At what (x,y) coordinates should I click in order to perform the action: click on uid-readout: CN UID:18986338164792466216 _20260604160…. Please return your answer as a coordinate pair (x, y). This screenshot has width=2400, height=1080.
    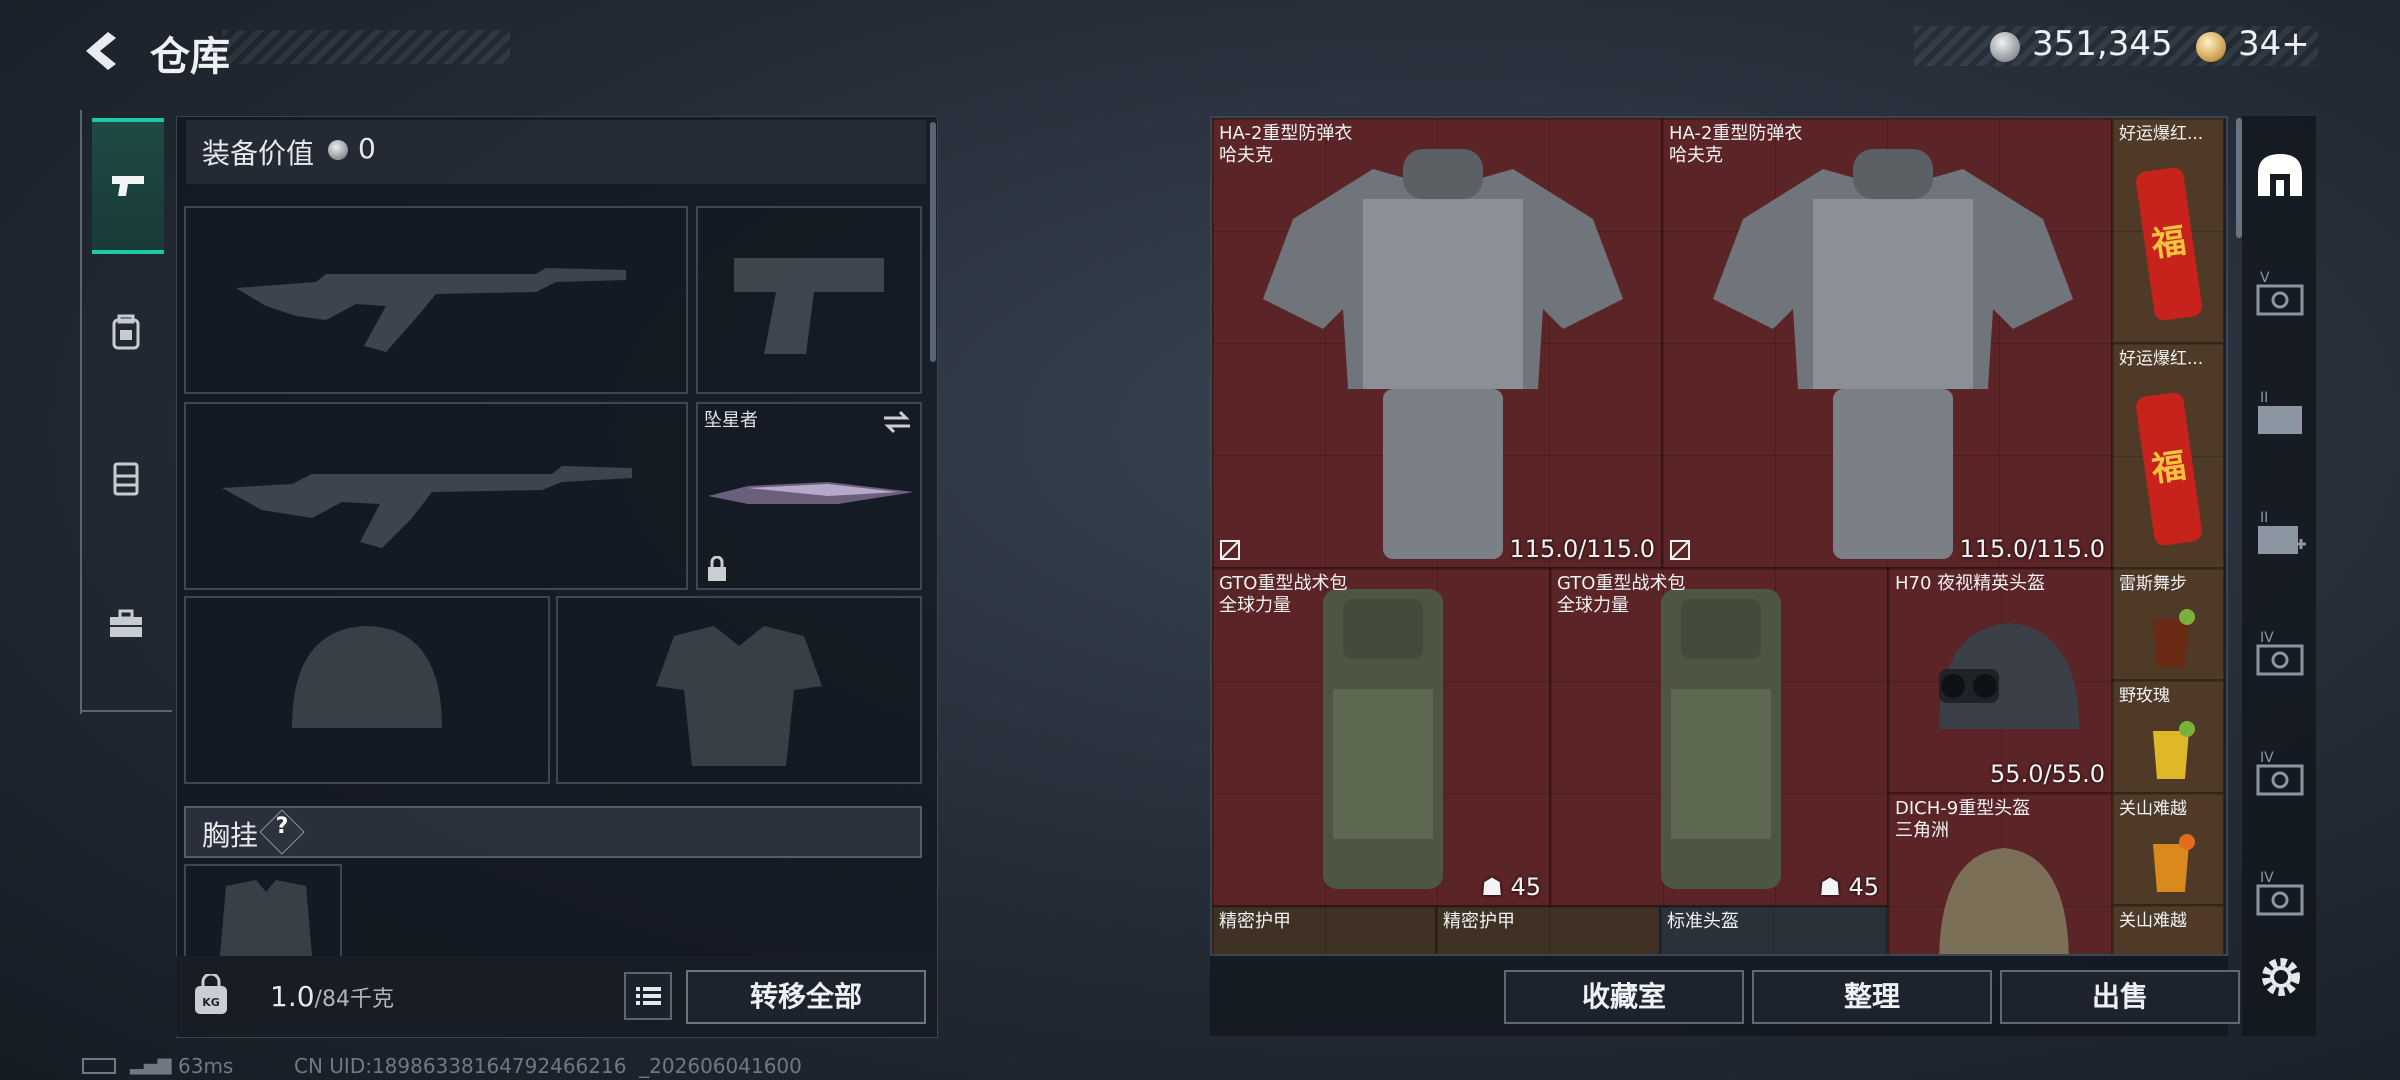
    Looking at the image, I should click on (548, 1066).